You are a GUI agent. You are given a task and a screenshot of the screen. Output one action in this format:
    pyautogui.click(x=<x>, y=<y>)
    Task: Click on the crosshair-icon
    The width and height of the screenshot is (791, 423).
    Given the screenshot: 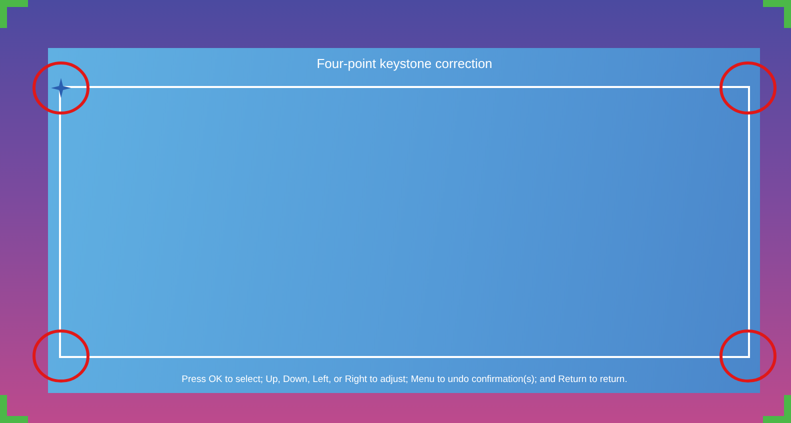 What is the action you would take?
    pyautogui.click(x=61, y=88)
    